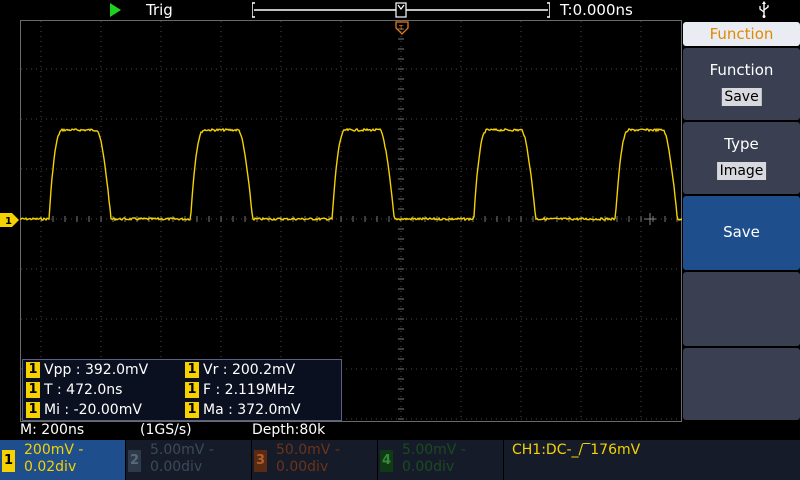 The image size is (800, 480). I want to click on measurement-min: 1 Mi : -20.00mV, so click(84, 410).